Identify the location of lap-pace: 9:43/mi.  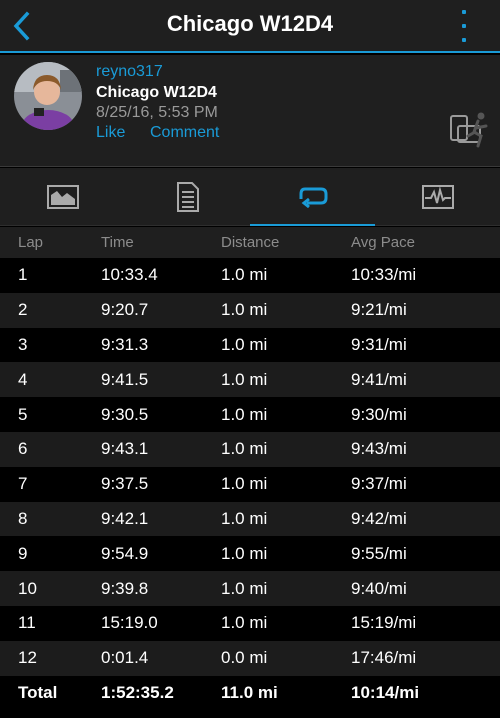
(379, 449).